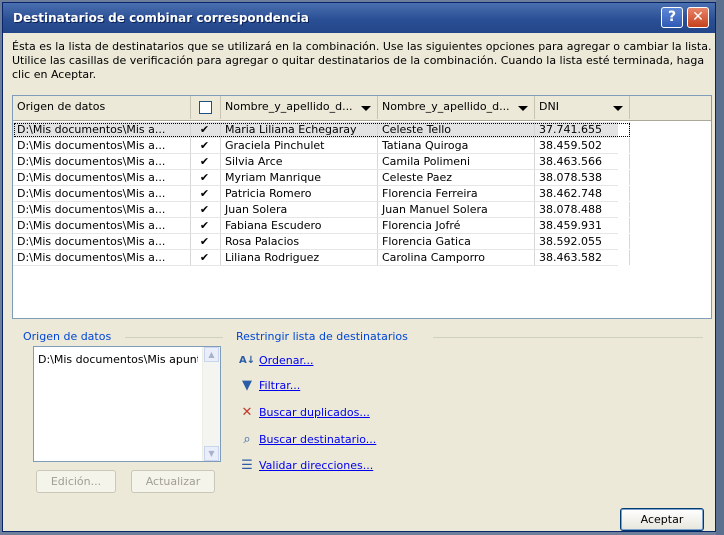  Describe the element at coordinates (299, 225) in the screenshot. I see `cell-nombre-1: Fabiana Escudero` at that location.